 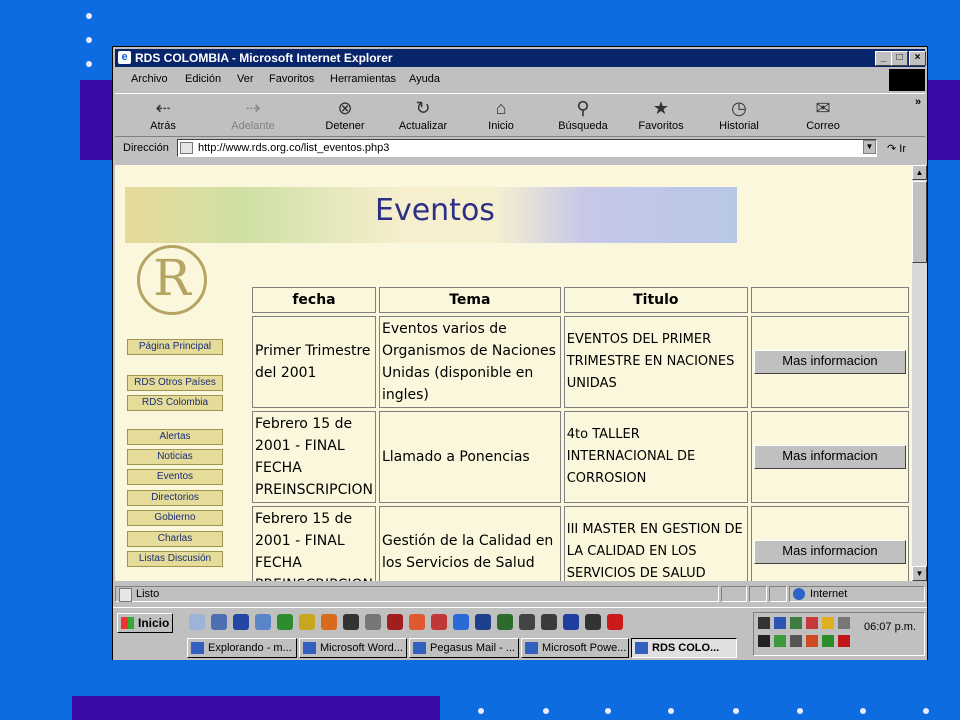 I want to click on menu-ayuda: Ayuda, so click(x=424, y=79).